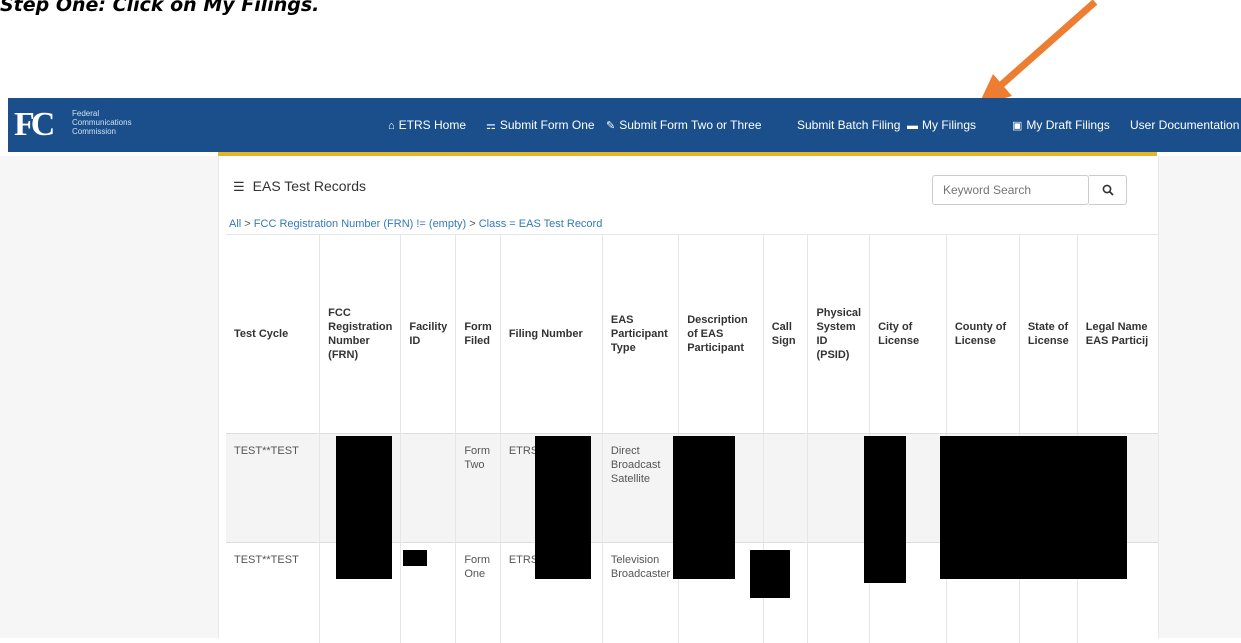 This screenshot has width=1241, height=643. What do you see at coordinates (478, 488) in the screenshot?
I see `table-cell: Form Two` at bounding box center [478, 488].